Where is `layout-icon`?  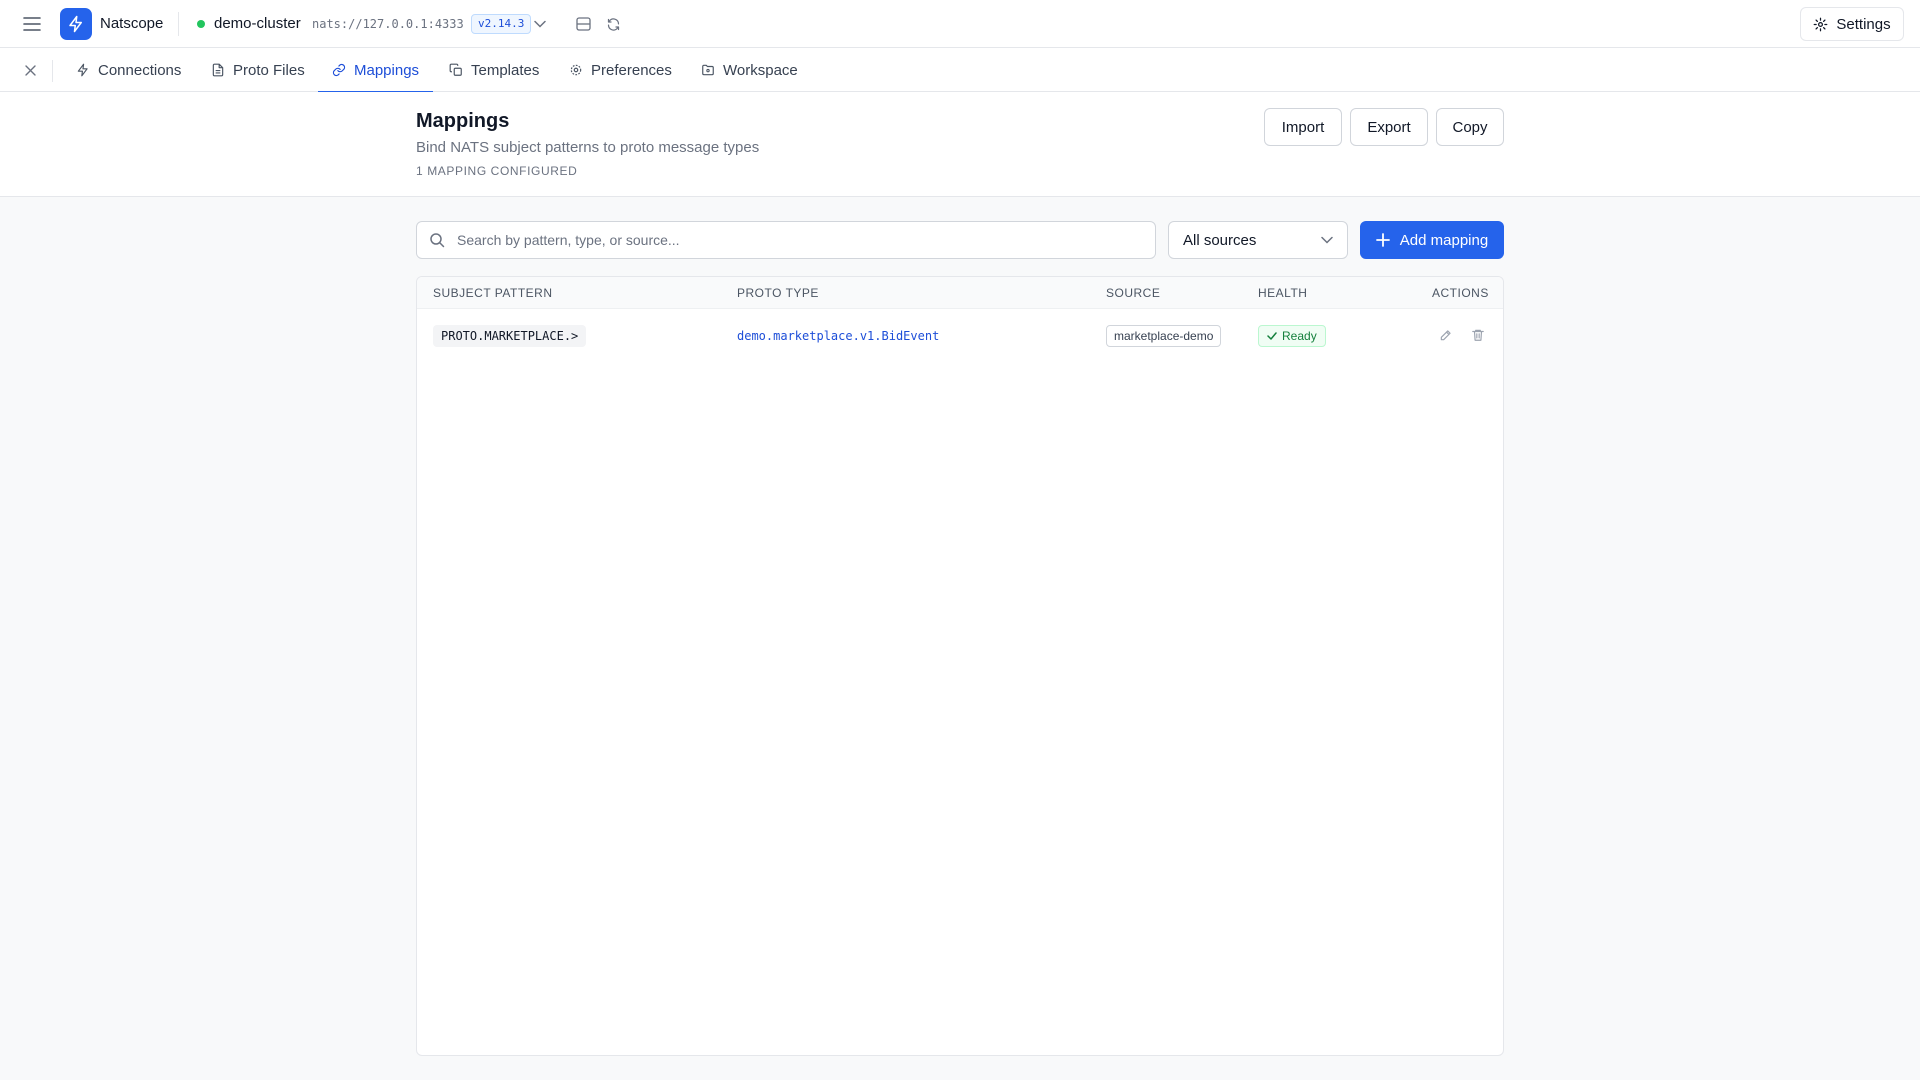 layout-icon is located at coordinates (583, 24).